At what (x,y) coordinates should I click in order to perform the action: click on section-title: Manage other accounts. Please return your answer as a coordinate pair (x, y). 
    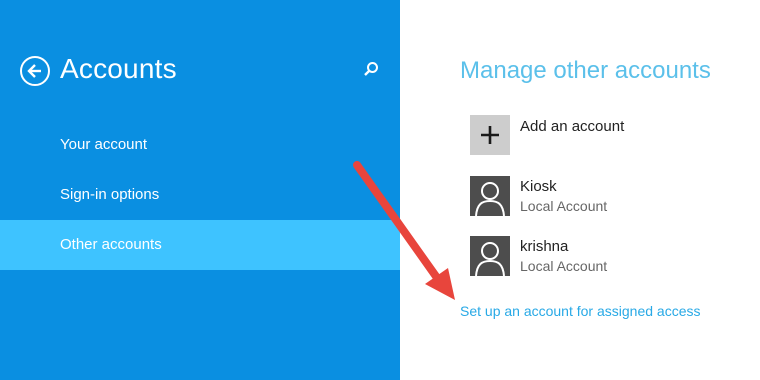
    Looking at the image, I should click on (585, 70).